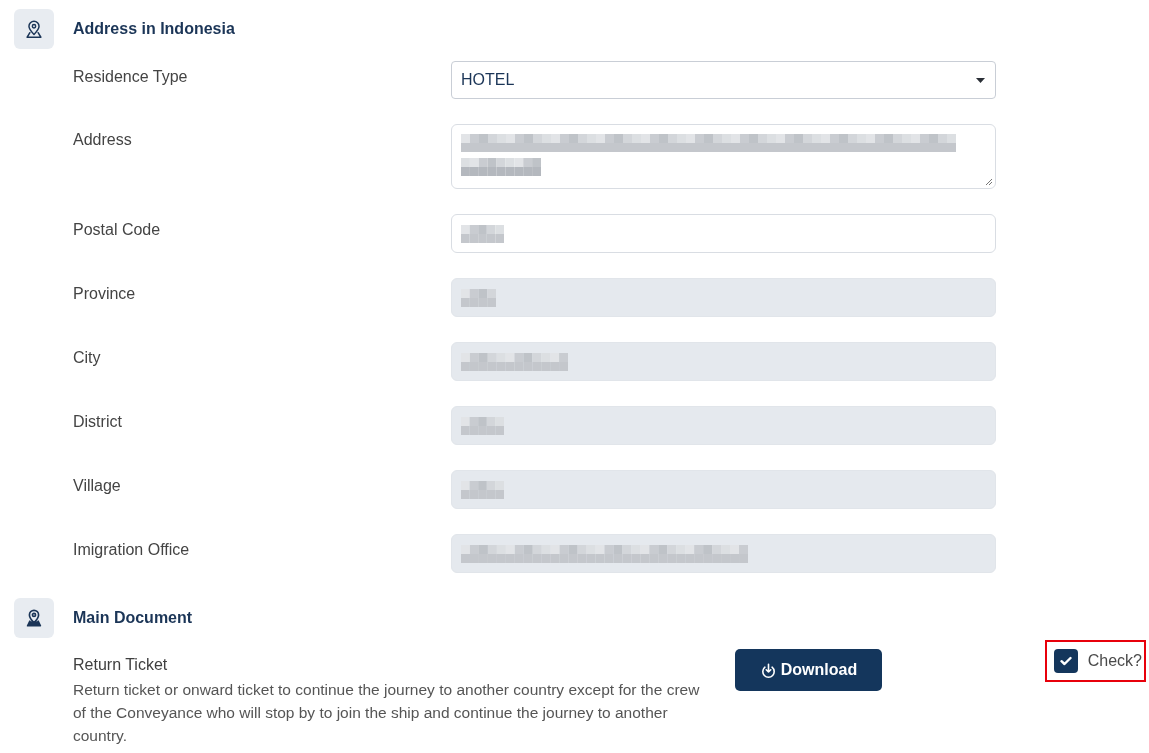 This screenshot has width=1149, height=753. What do you see at coordinates (980, 80) in the screenshot?
I see `caret-down-icon` at bounding box center [980, 80].